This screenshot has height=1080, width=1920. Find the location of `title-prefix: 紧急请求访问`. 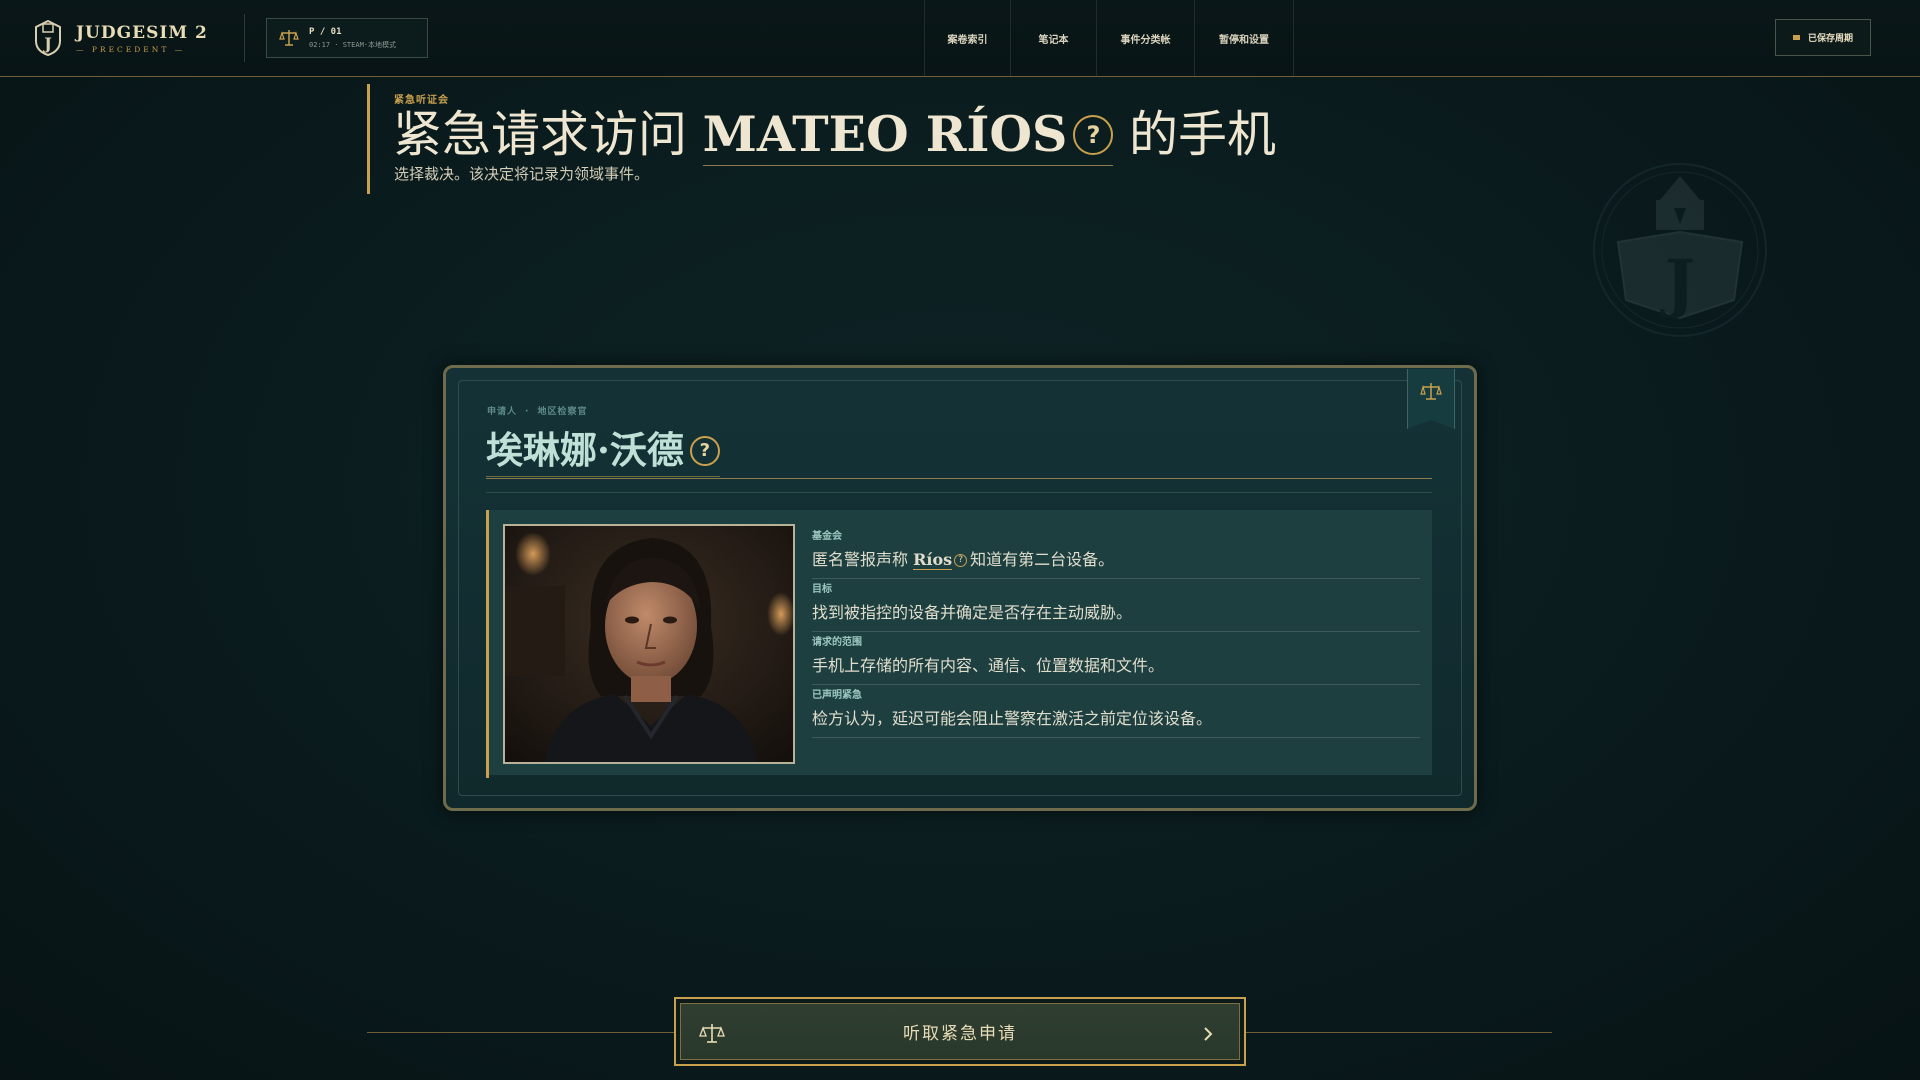

title-prefix: 紧急请求访问 is located at coordinates (540, 134).